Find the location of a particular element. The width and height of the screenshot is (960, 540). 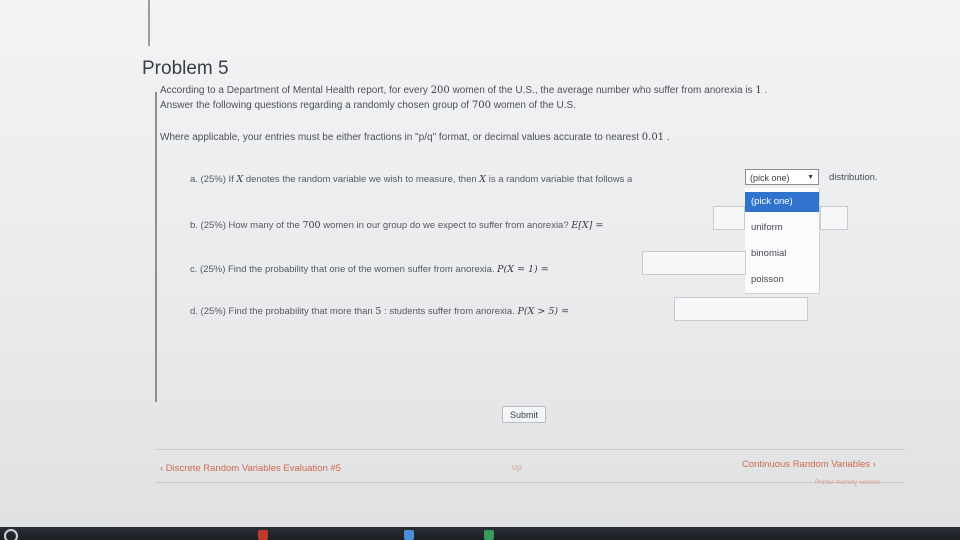

question-number: 700 is located at coordinates (311, 225).